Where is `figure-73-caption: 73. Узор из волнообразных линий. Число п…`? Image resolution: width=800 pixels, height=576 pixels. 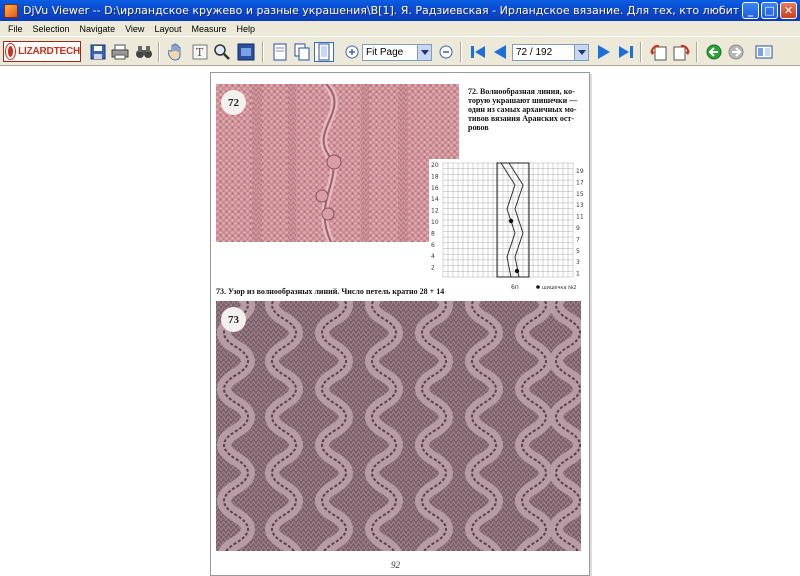 figure-73-caption: 73. Узор из волнообразных линий. Число п… is located at coordinates (330, 291).